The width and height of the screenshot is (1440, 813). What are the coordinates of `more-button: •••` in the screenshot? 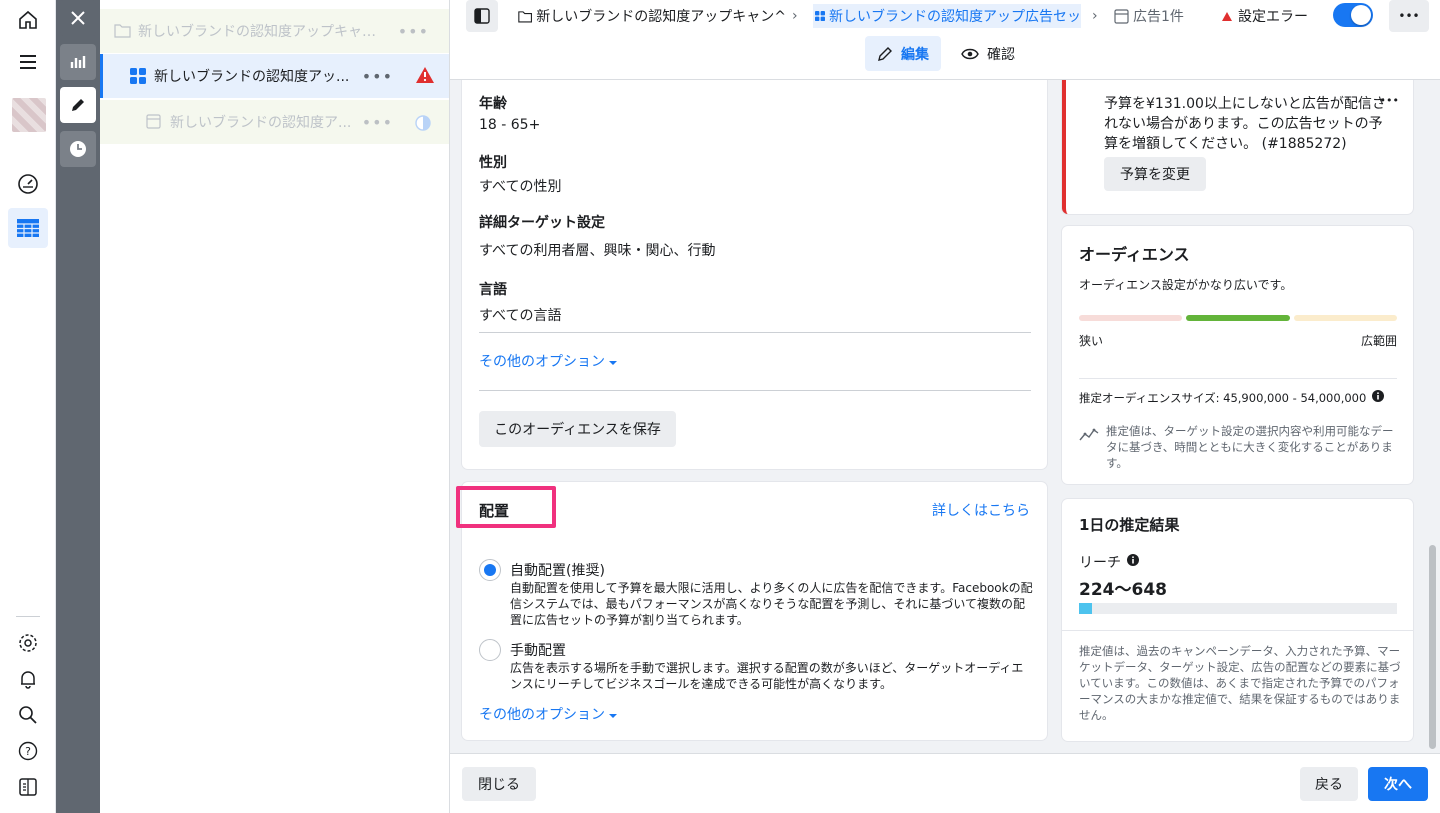 It's located at (1409, 16).